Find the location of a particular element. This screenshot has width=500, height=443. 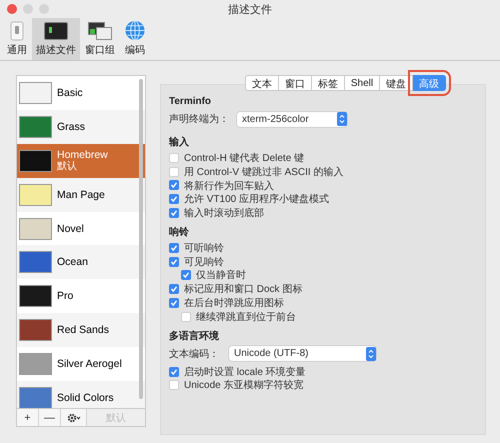

tab: Shell is located at coordinates (362, 83).